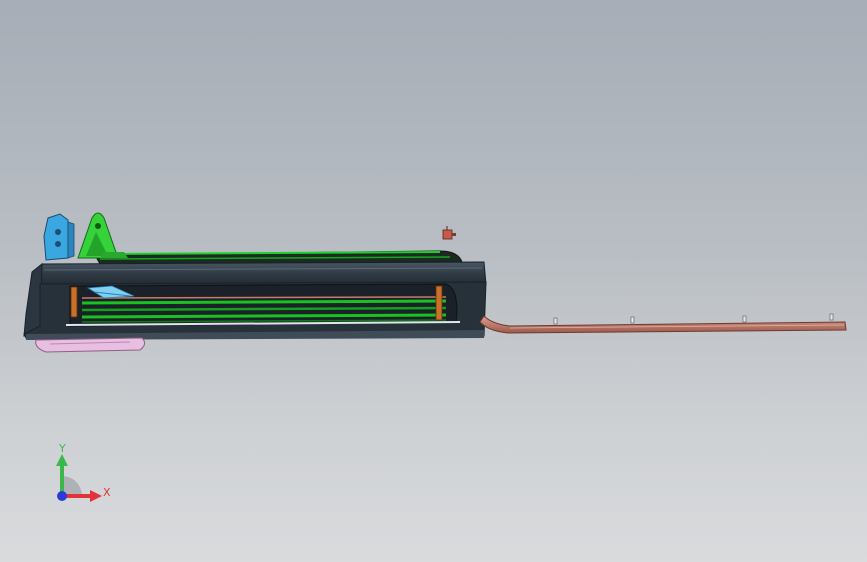  What do you see at coordinates (62, 448) in the screenshot?
I see `triad-y-label: Y` at bounding box center [62, 448].